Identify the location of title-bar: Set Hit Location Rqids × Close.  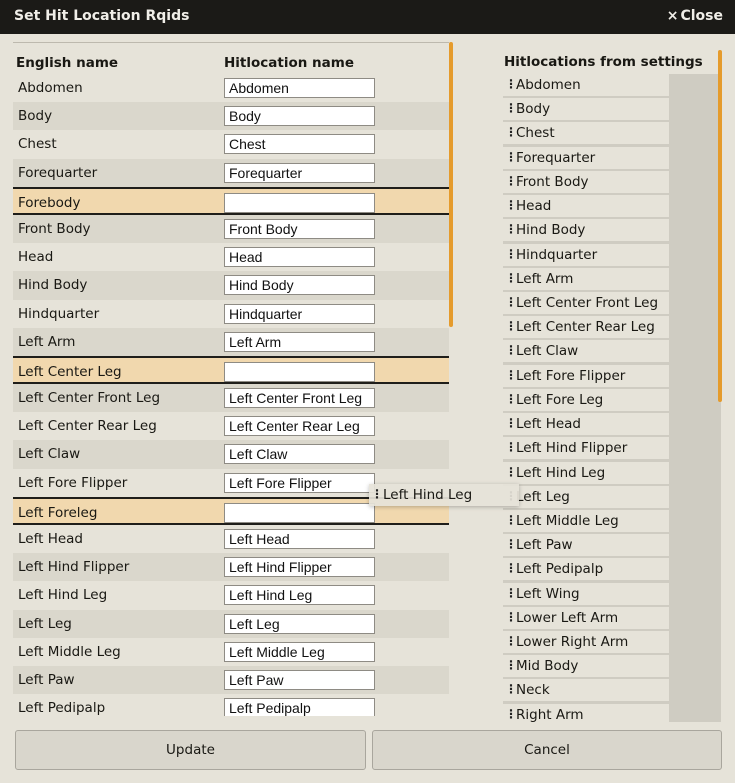
(367, 17).